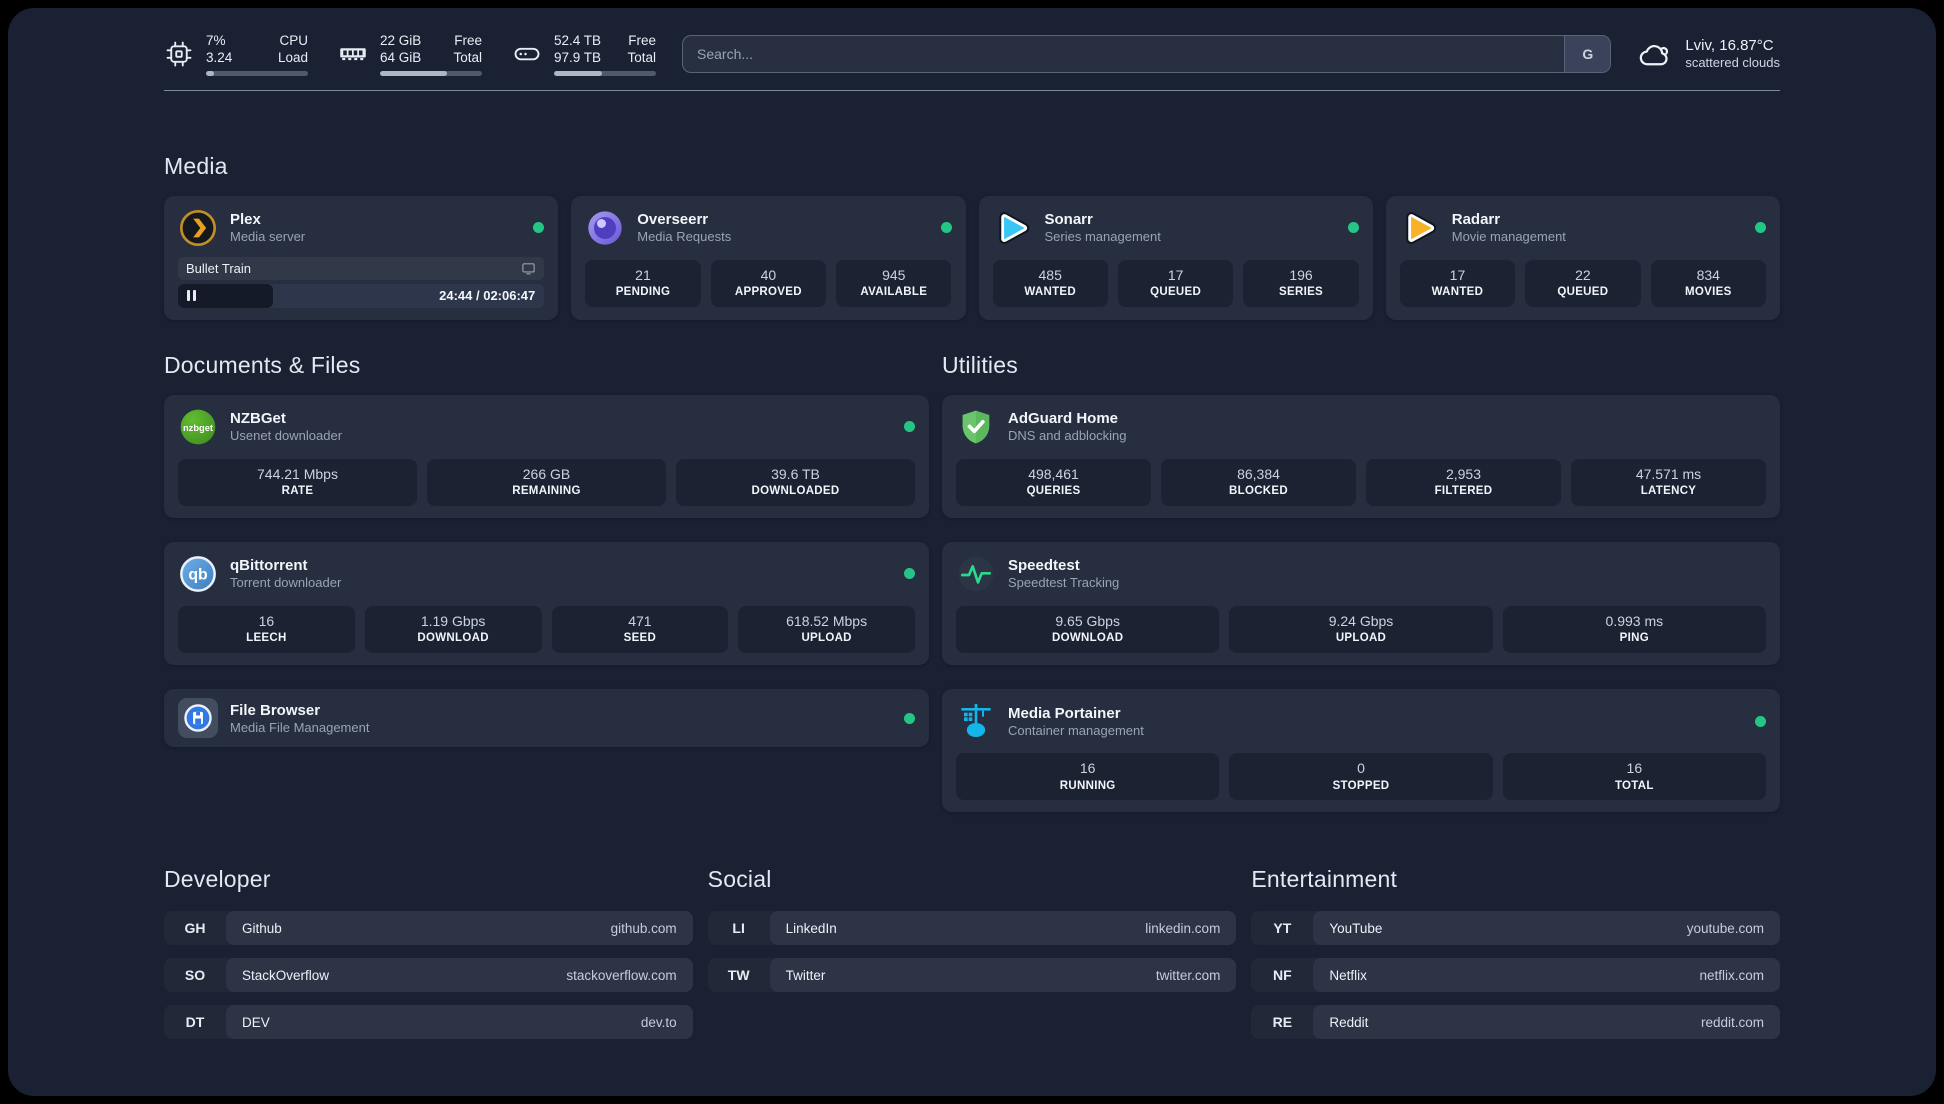 This screenshot has height=1104, width=1944. Describe the element at coordinates (1583, 228) in the screenshot. I see `radarr-app-link: Radarr Movie management` at that location.